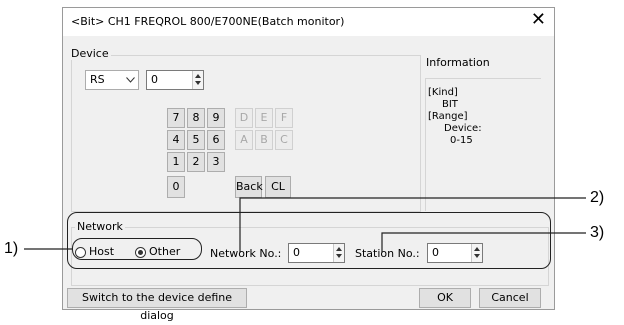  Describe the element at coordinates (483, 242) in the screenshot. I see `callout-3-line` at that location.